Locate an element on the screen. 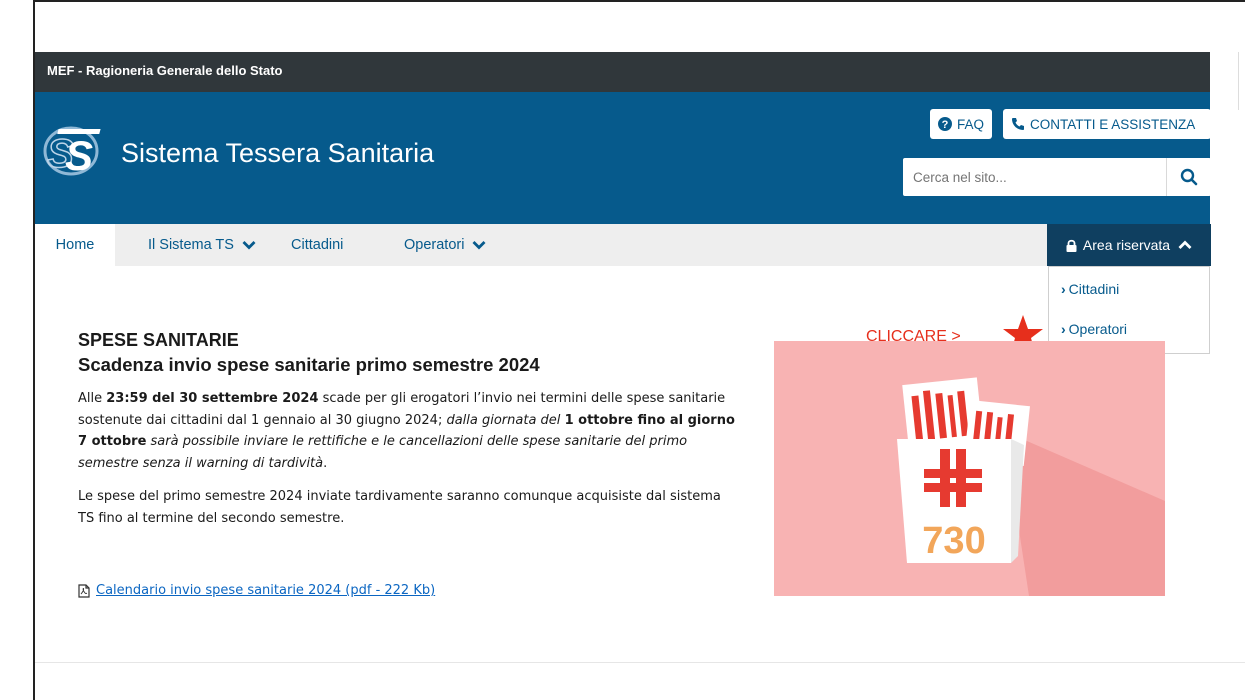 The width and height of the screenshot is (1245, 700). search-box is located at coordinates (1057, 177).